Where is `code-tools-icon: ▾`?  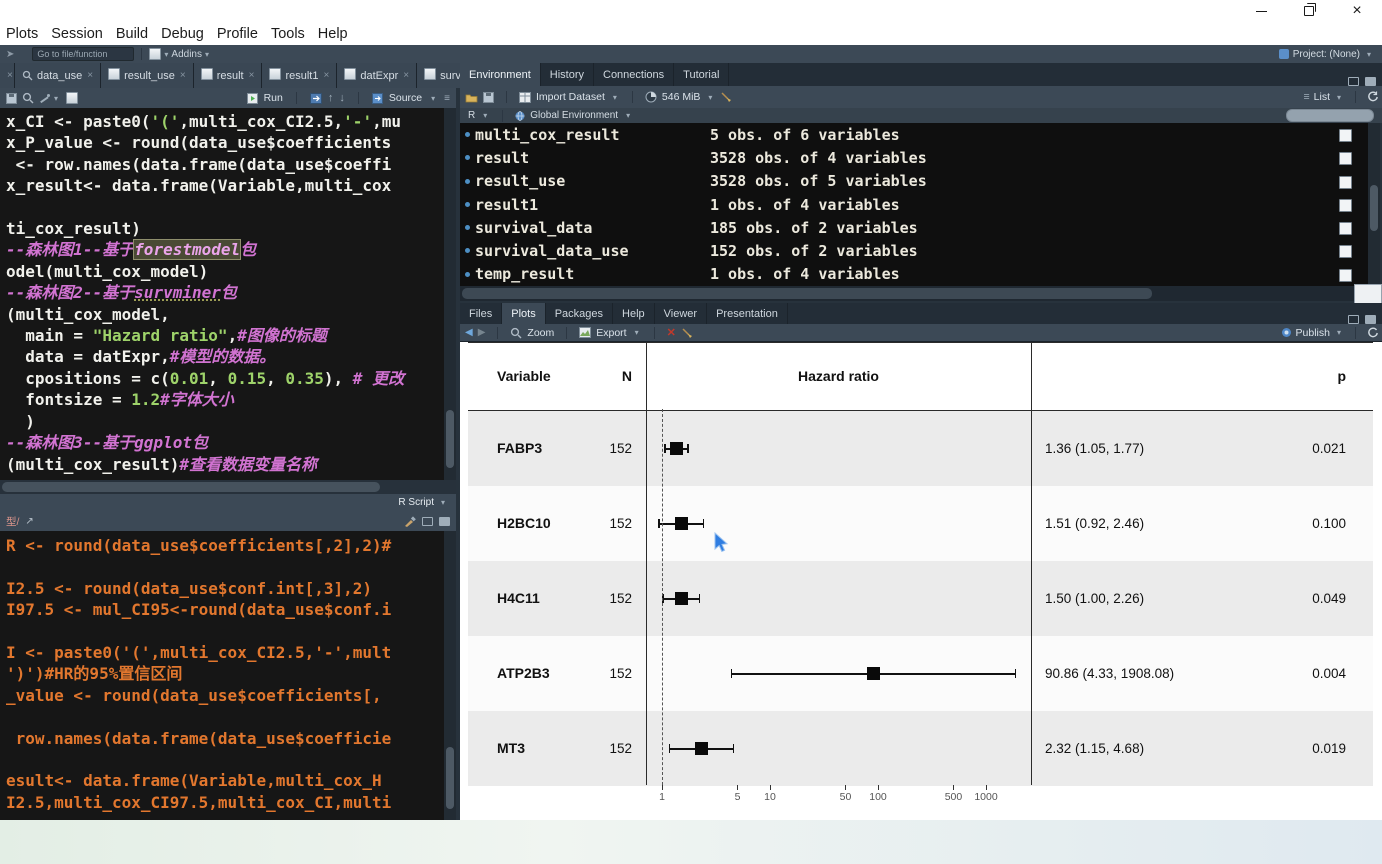
code-tools-icon: ▾ is located at coordinates (50, 98).